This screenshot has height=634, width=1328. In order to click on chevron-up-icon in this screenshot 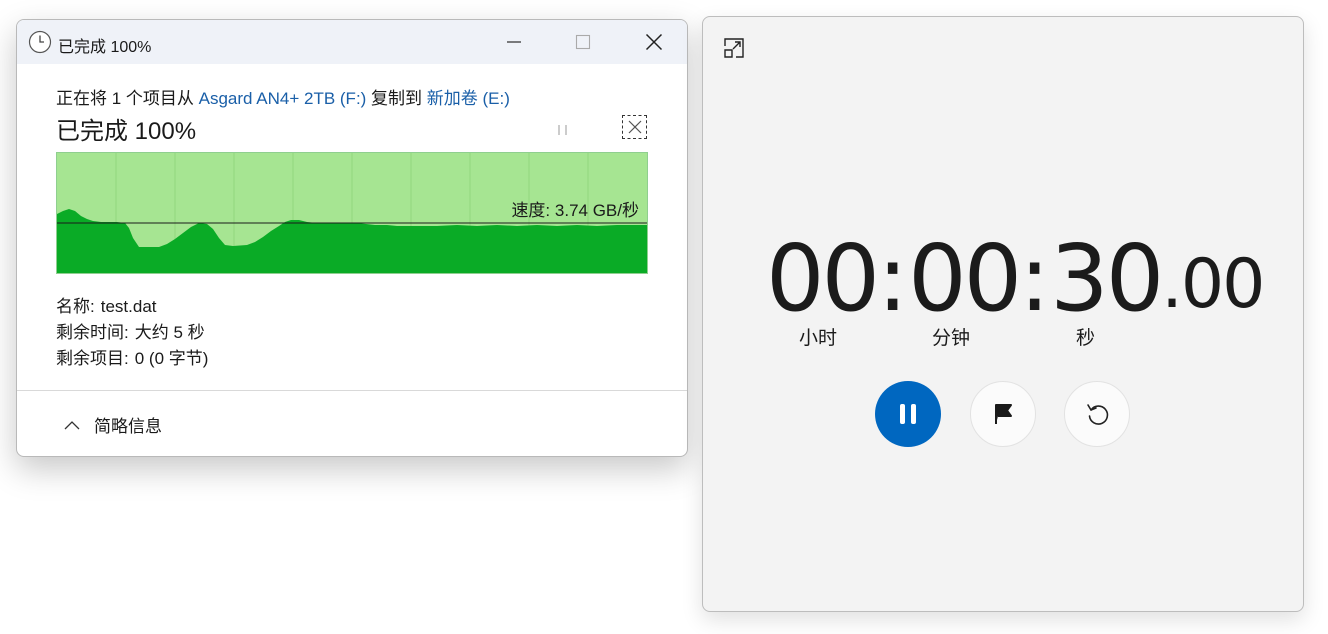, I will do `click(72, 424)`.